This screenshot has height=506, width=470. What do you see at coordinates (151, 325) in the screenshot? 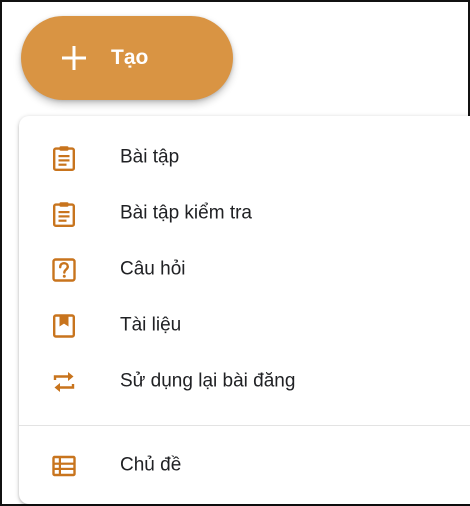
I see `menu-item-label: Tài liệu` at bounding box center [151, 325].